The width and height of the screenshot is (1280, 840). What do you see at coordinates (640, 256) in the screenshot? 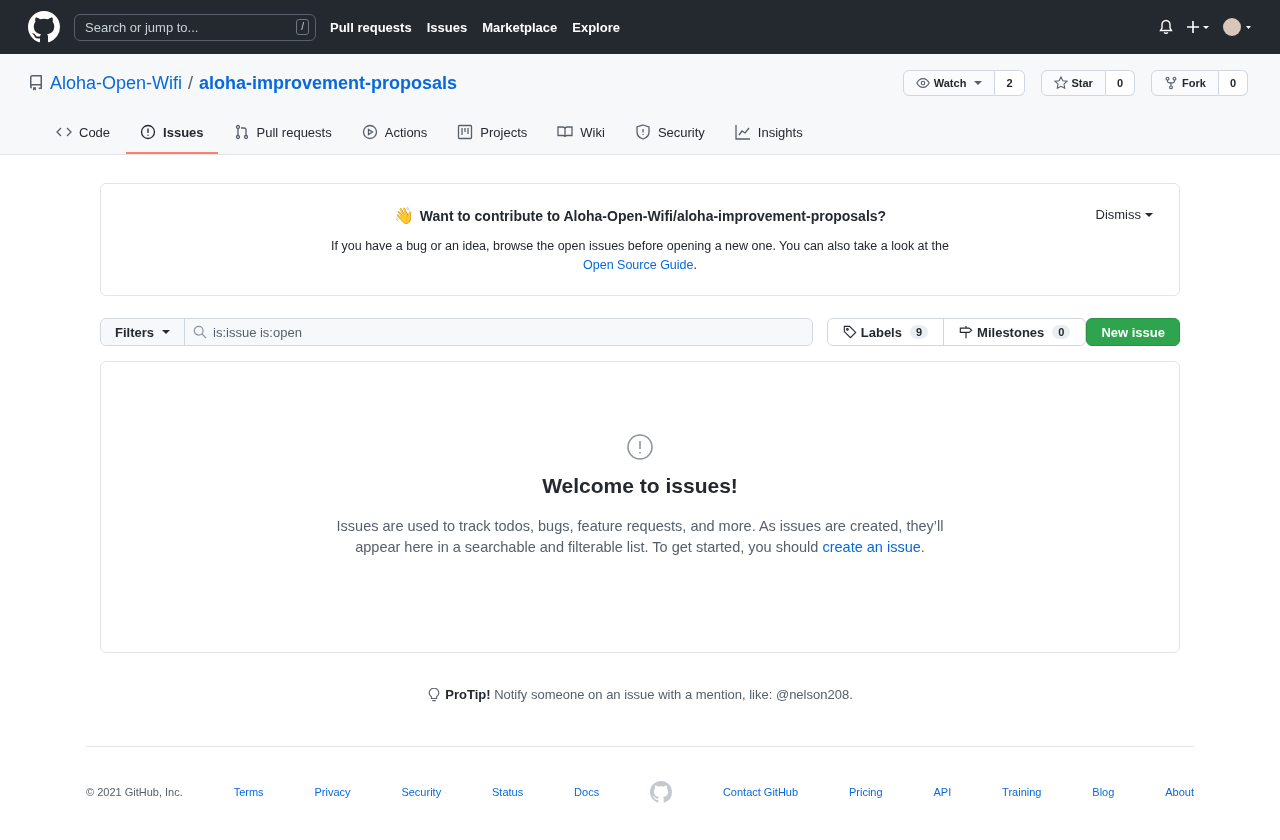
I see `banner-text: If you have a bug or an idea, browse the open issues before opening a new one. You can also take a look at the Open Source Guide.` at bounding box center [640, 256].